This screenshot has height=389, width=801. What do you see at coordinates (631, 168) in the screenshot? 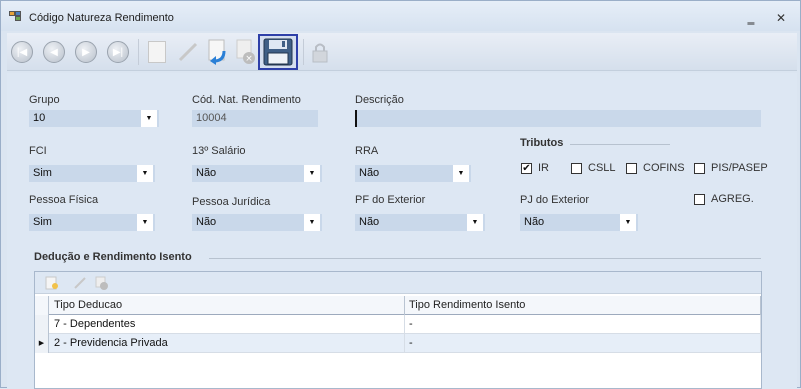
I see `cofins-checkbox` at bounding box center [631, 168].